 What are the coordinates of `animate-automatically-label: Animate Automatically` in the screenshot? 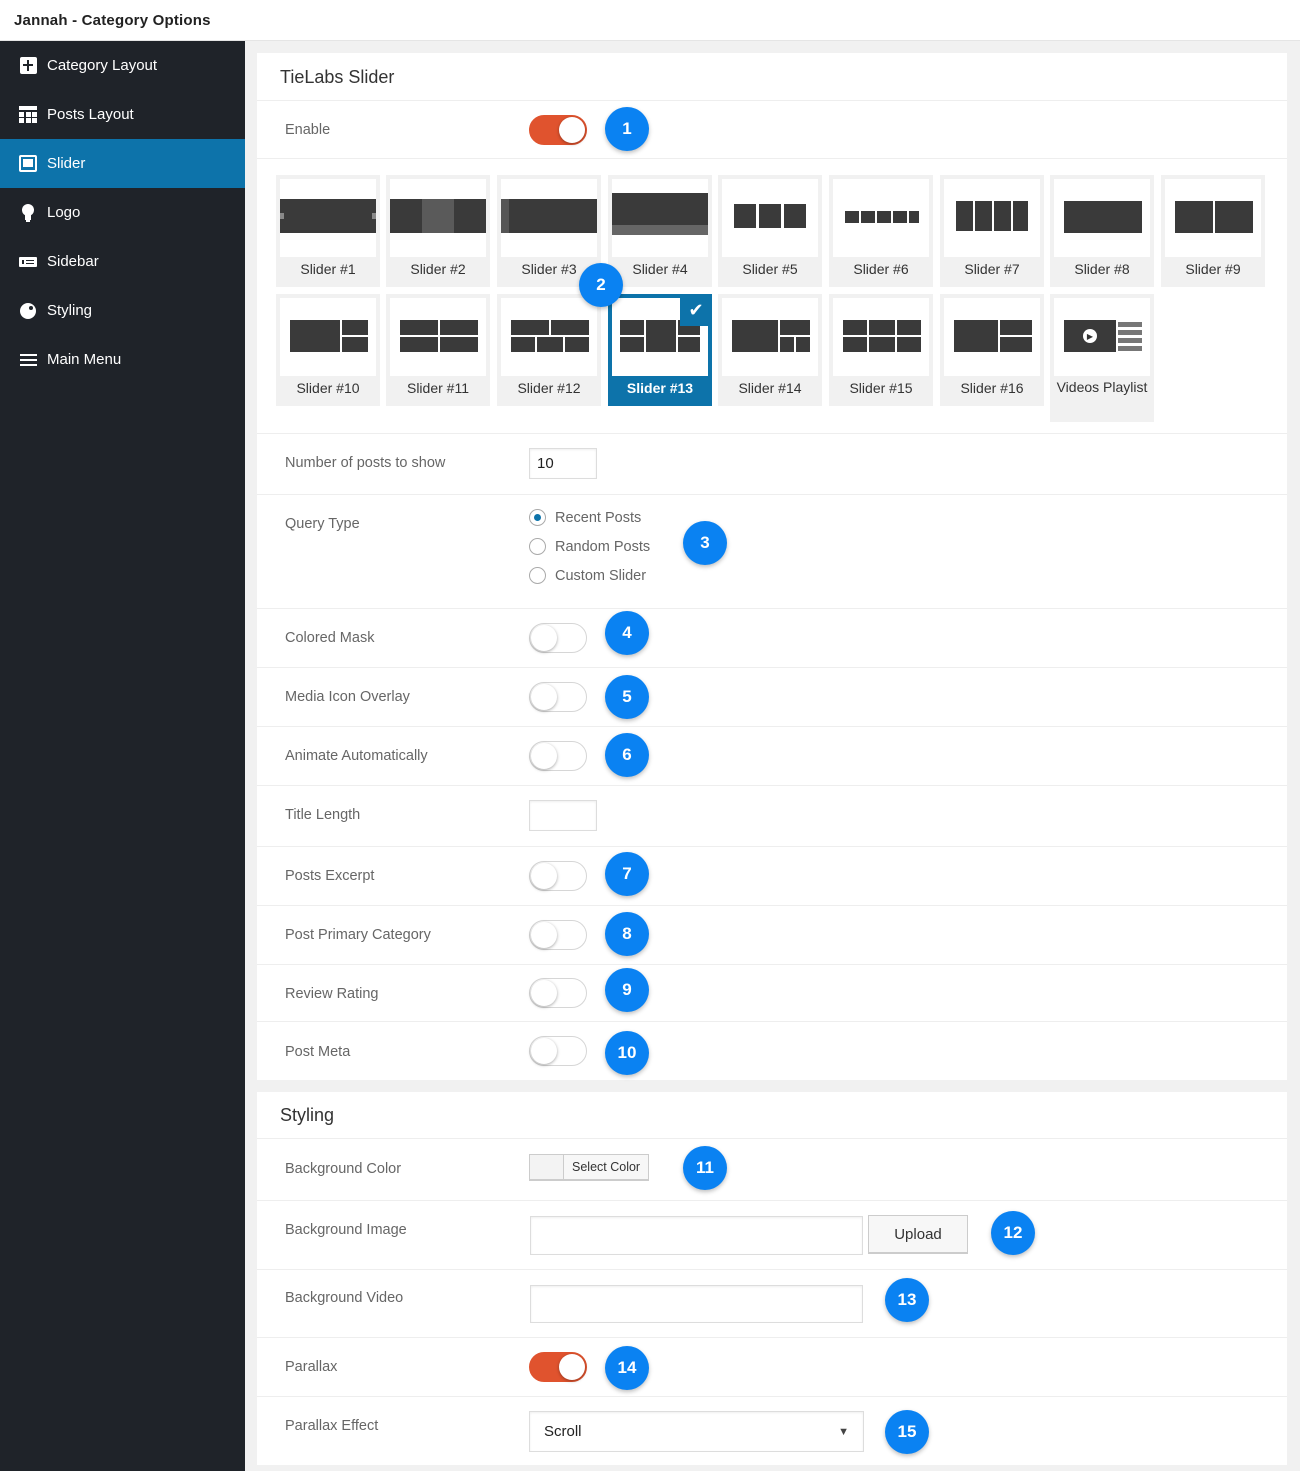 It's located at (356, 756).